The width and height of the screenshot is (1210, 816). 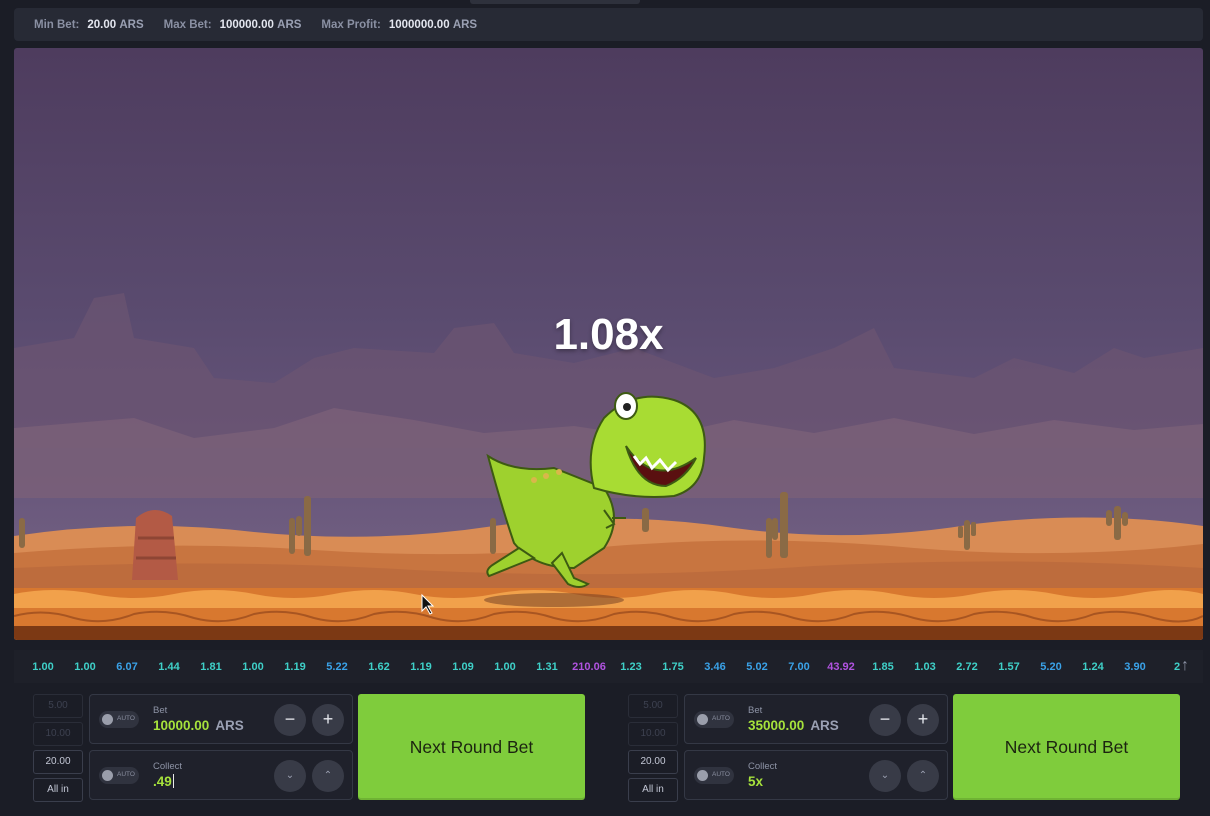 I want to click on current-multiplier: 1.08x, so click(x=608, y=334).